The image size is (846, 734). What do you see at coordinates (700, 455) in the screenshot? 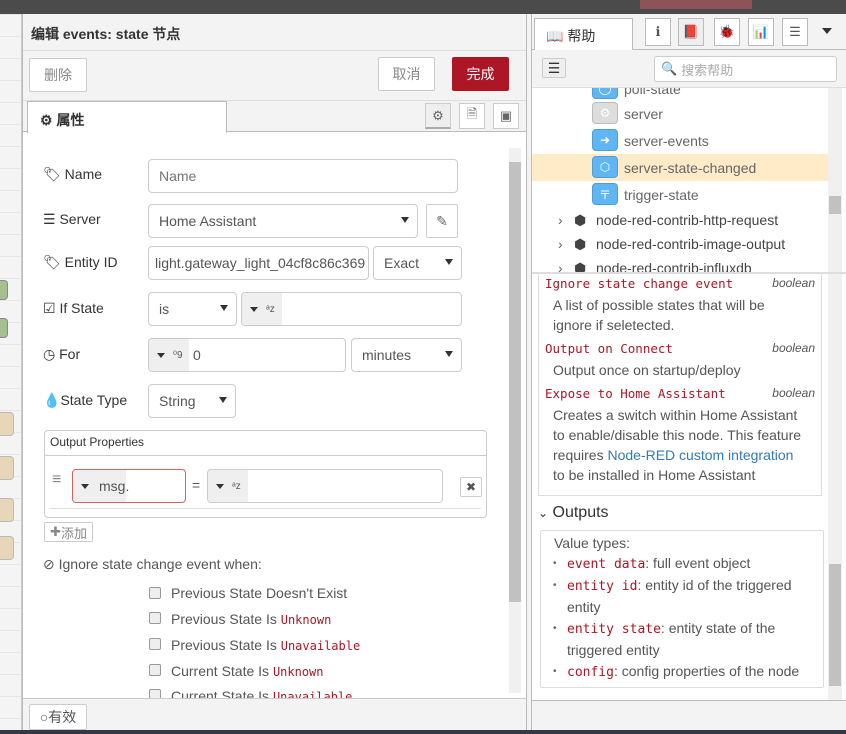
I see `custom-integration-link: Node-RED custom integration` at bounding box center [700, 455].